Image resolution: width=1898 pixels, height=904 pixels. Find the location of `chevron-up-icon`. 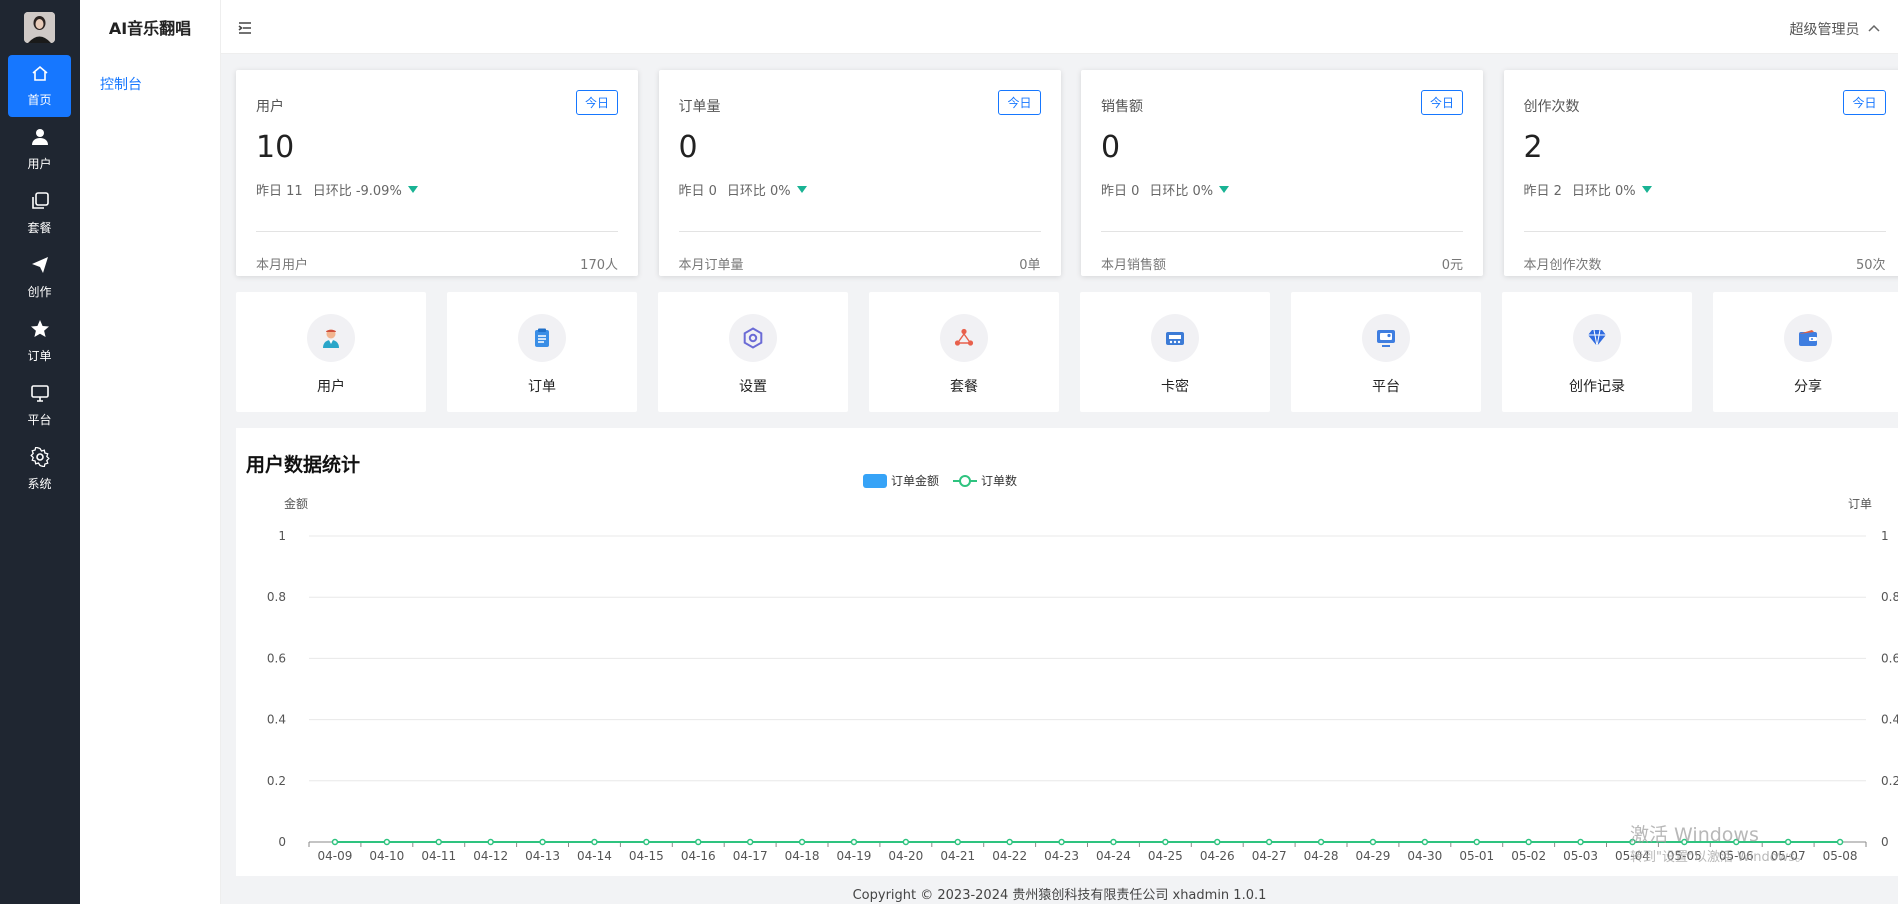

chevron-up-icon is located at coordinates (1874, 28).